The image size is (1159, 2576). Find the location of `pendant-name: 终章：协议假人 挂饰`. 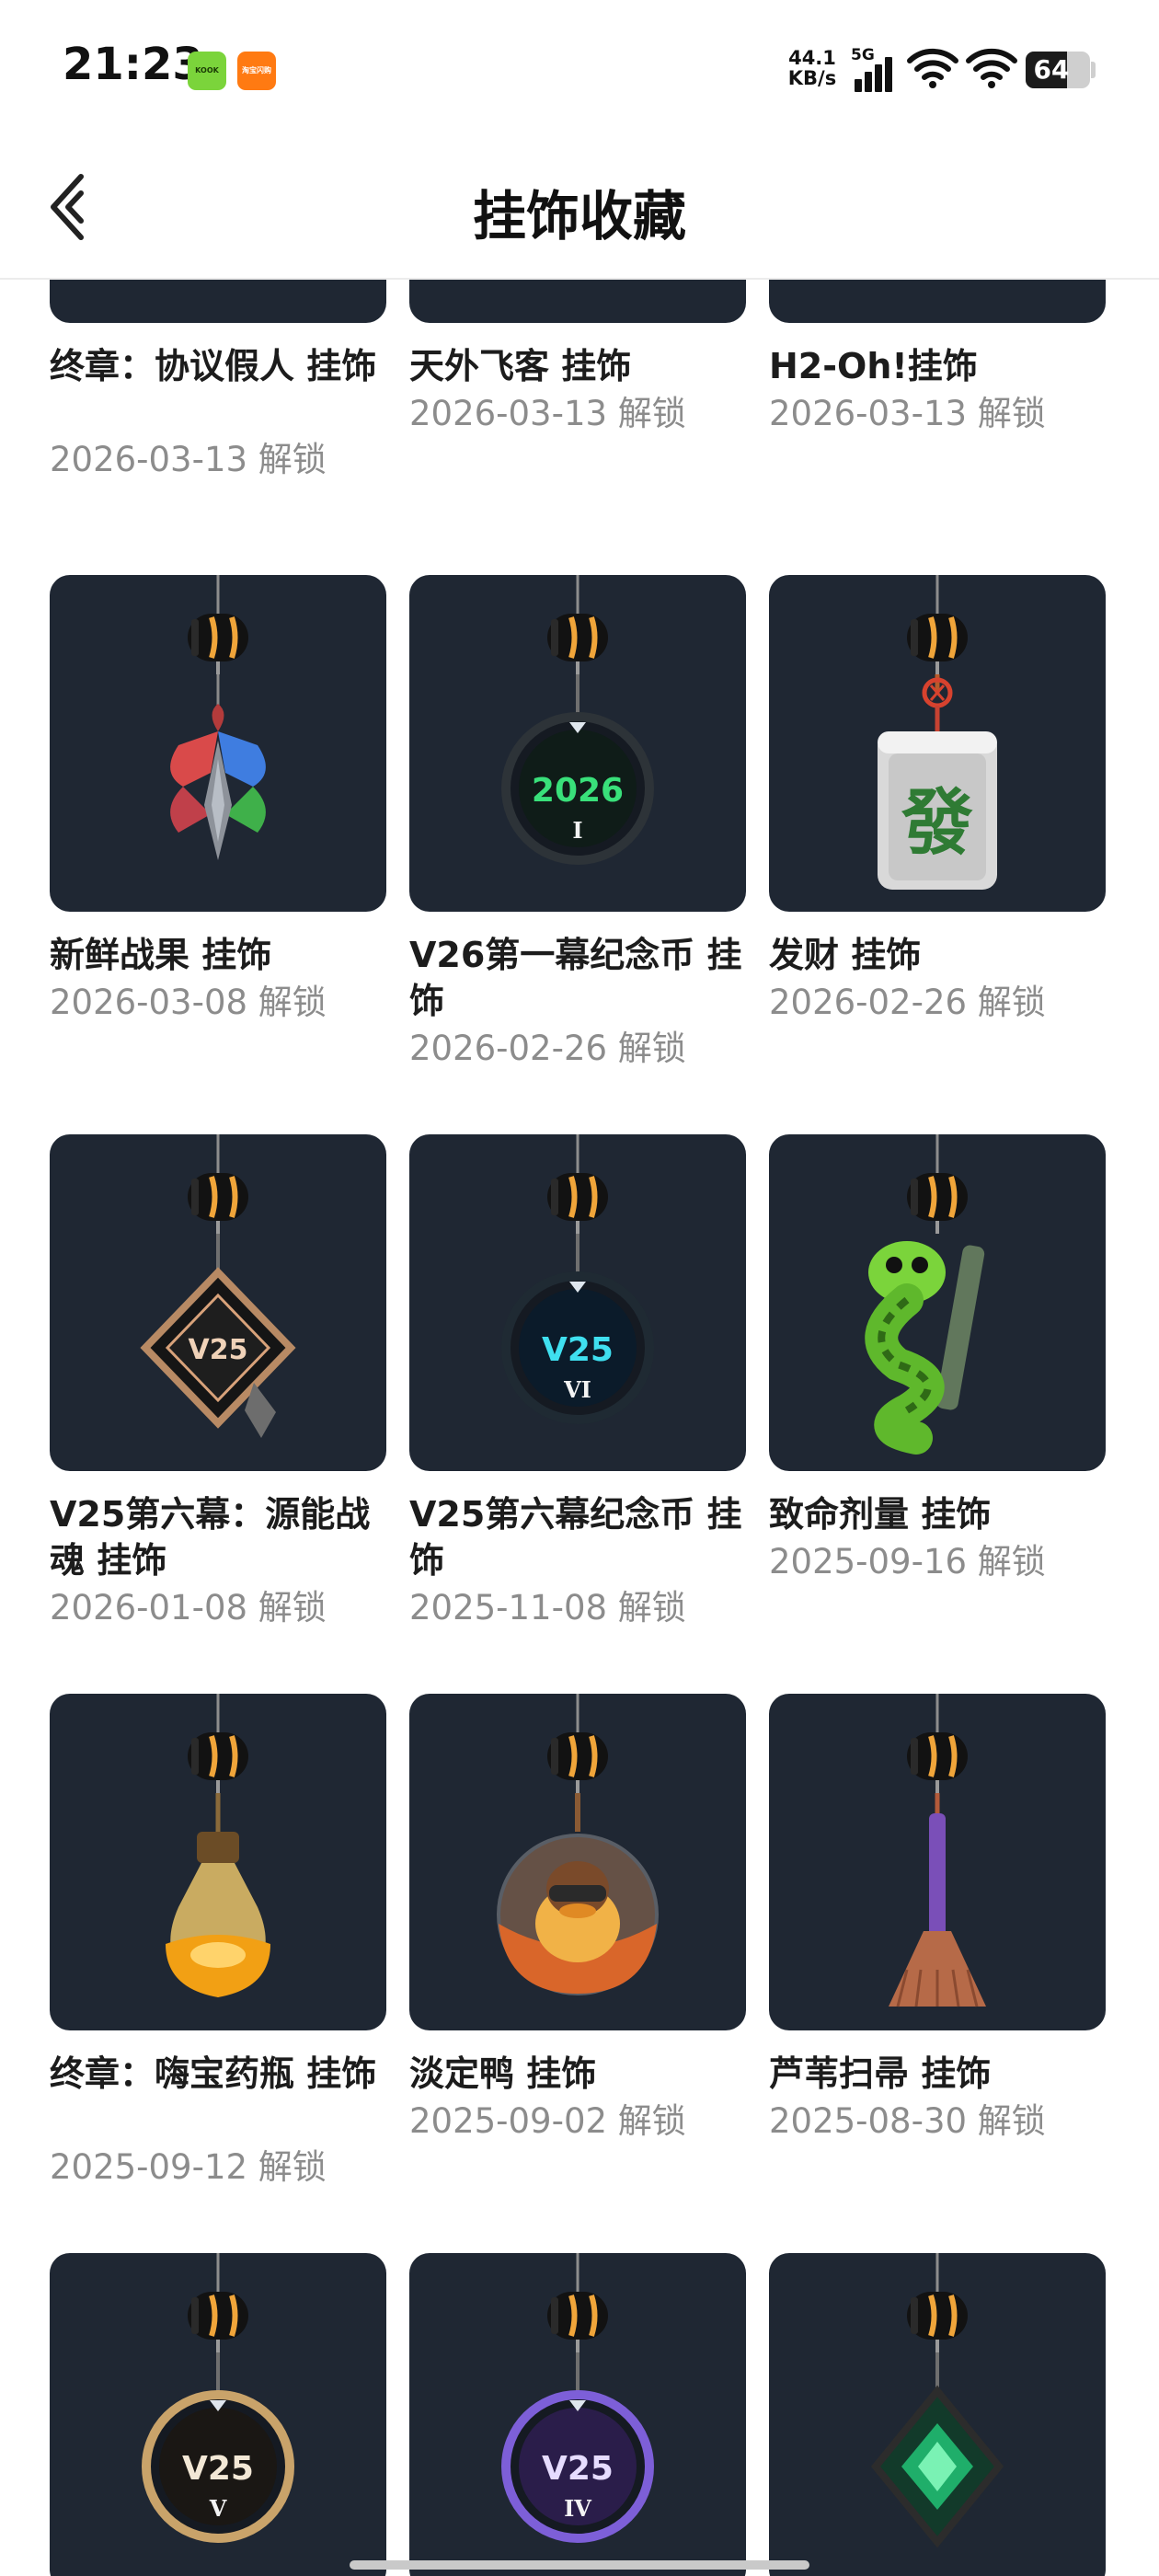

pendant-name: 终章：协议假人 挂饰 is located at coordinates (213, 366).